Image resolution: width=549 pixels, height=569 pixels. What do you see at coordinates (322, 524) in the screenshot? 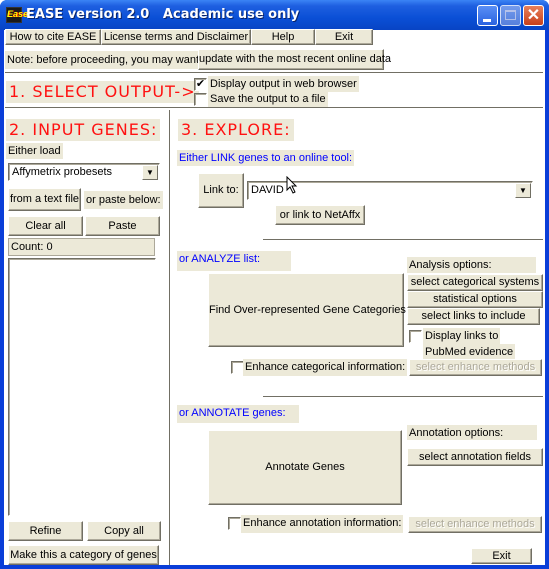
I see `enhance-annotation-label: Enhance annotation information:` at bounding box center [322, 524].